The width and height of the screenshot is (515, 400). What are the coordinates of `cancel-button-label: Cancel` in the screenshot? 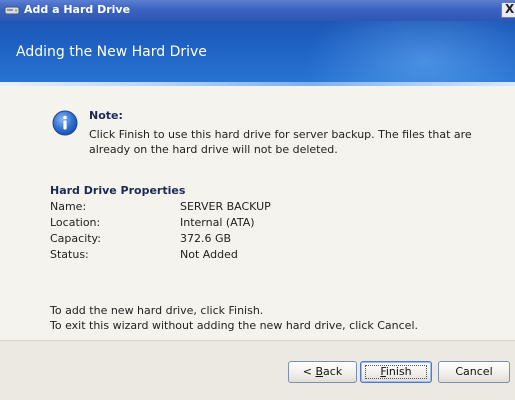 It's located at (474, 371).